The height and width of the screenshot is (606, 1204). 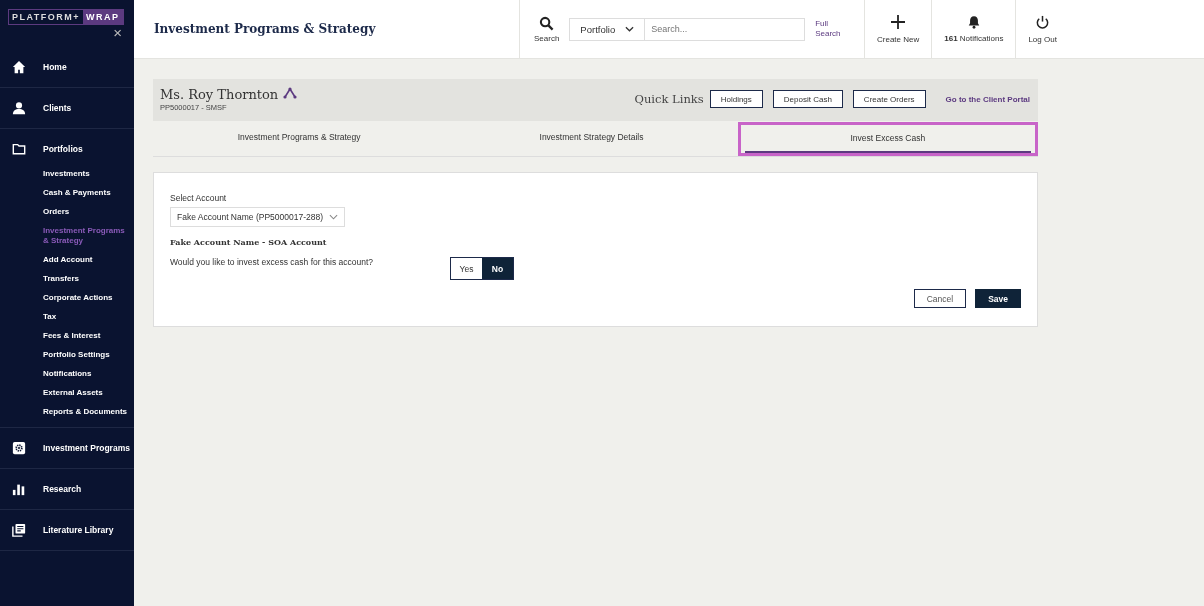 What do you see at coordinates (547, 23) in the screenshot?
I see `search-icon` at bounding box center [547, 23].